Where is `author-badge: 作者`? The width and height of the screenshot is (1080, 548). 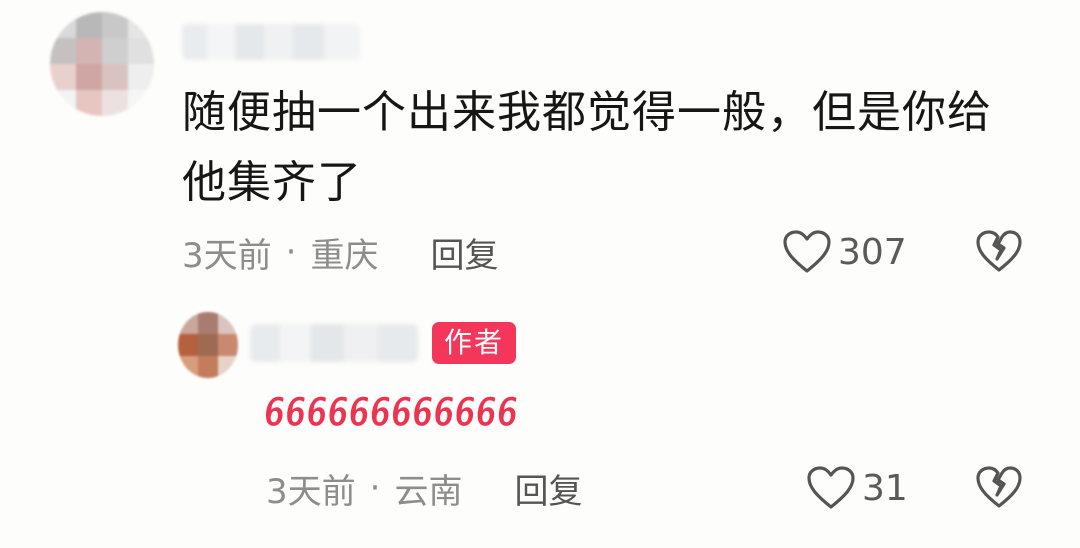
author-badge: 作者 is located at coordinates (474, 343).